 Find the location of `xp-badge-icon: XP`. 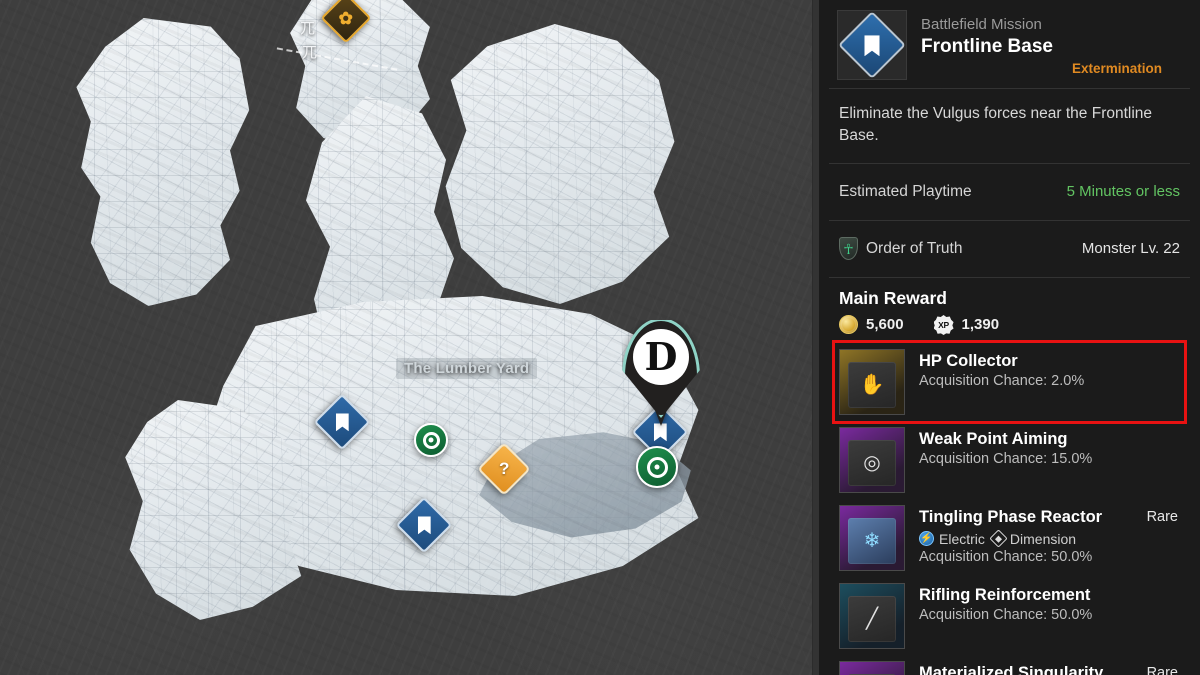

xp-badge-icon: XP is located at coordinates (943, 324).